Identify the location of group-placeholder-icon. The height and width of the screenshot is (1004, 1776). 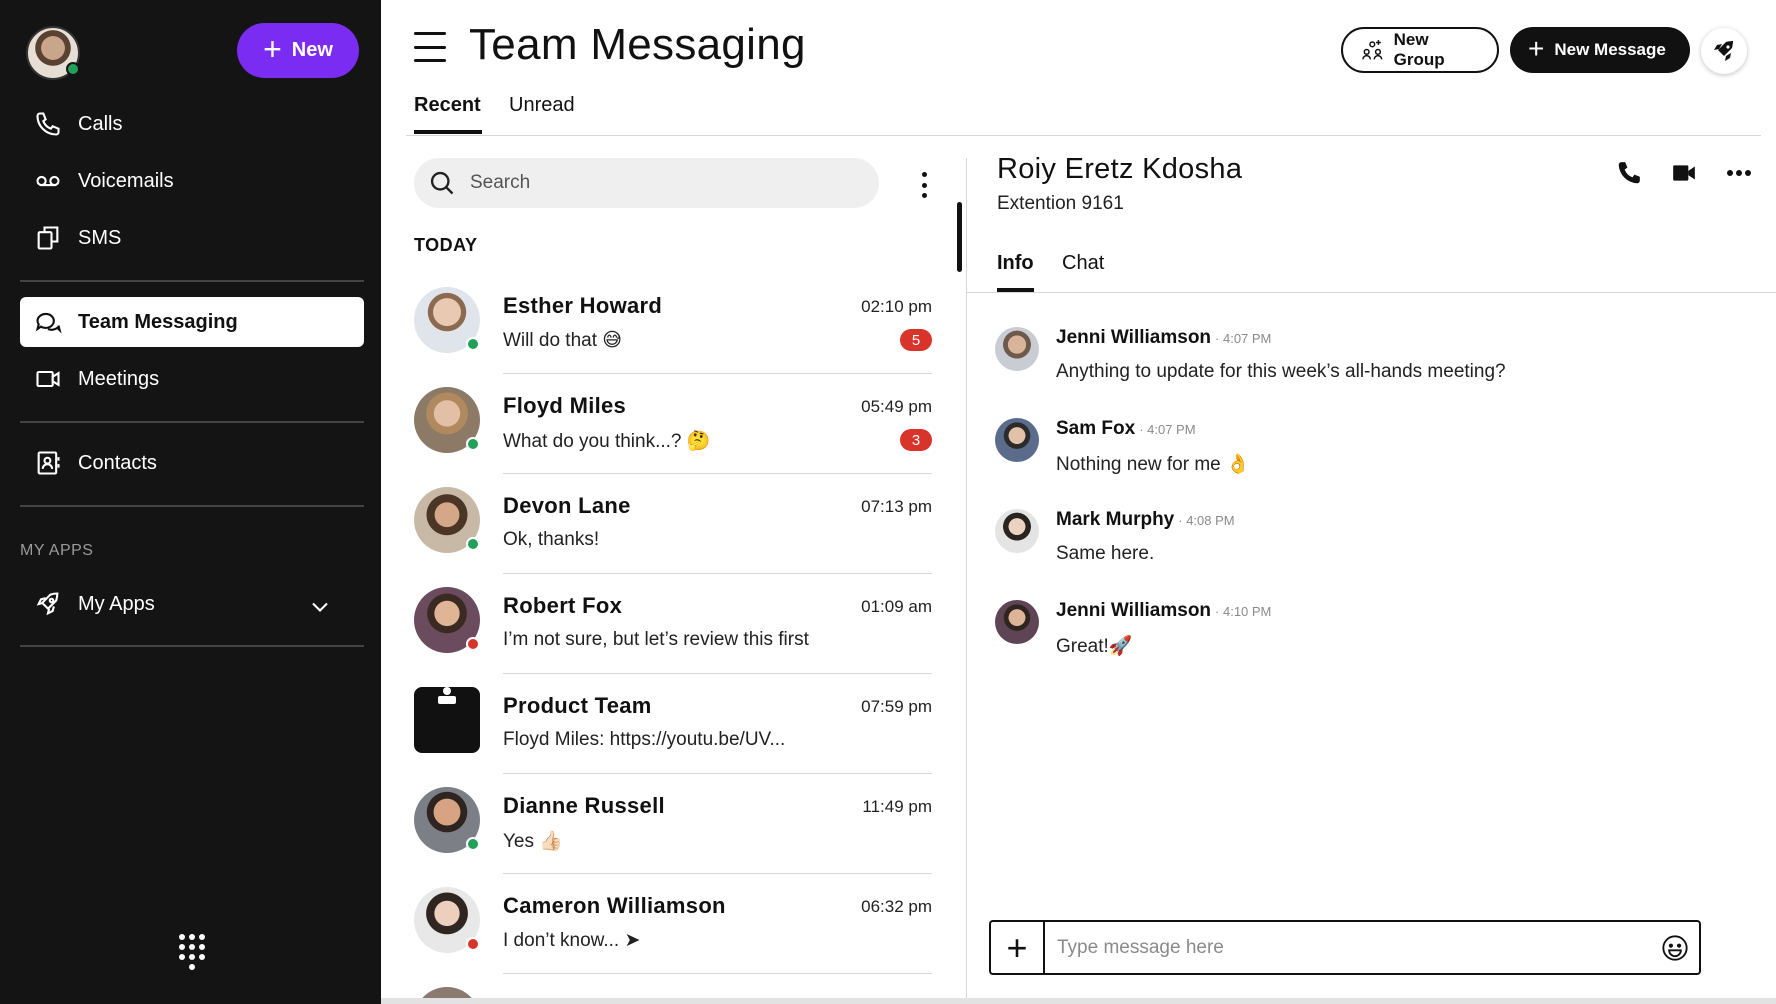
(447, 695).